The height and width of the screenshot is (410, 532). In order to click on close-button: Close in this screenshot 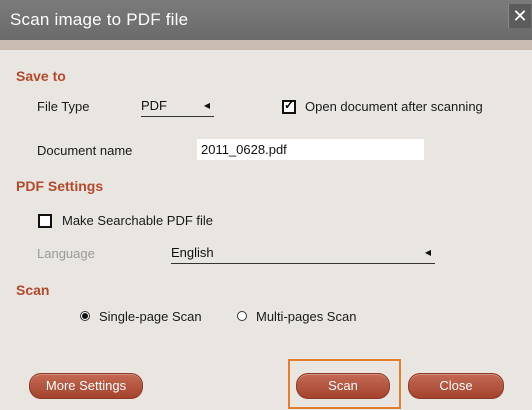, I will do `click(456, 386)`.